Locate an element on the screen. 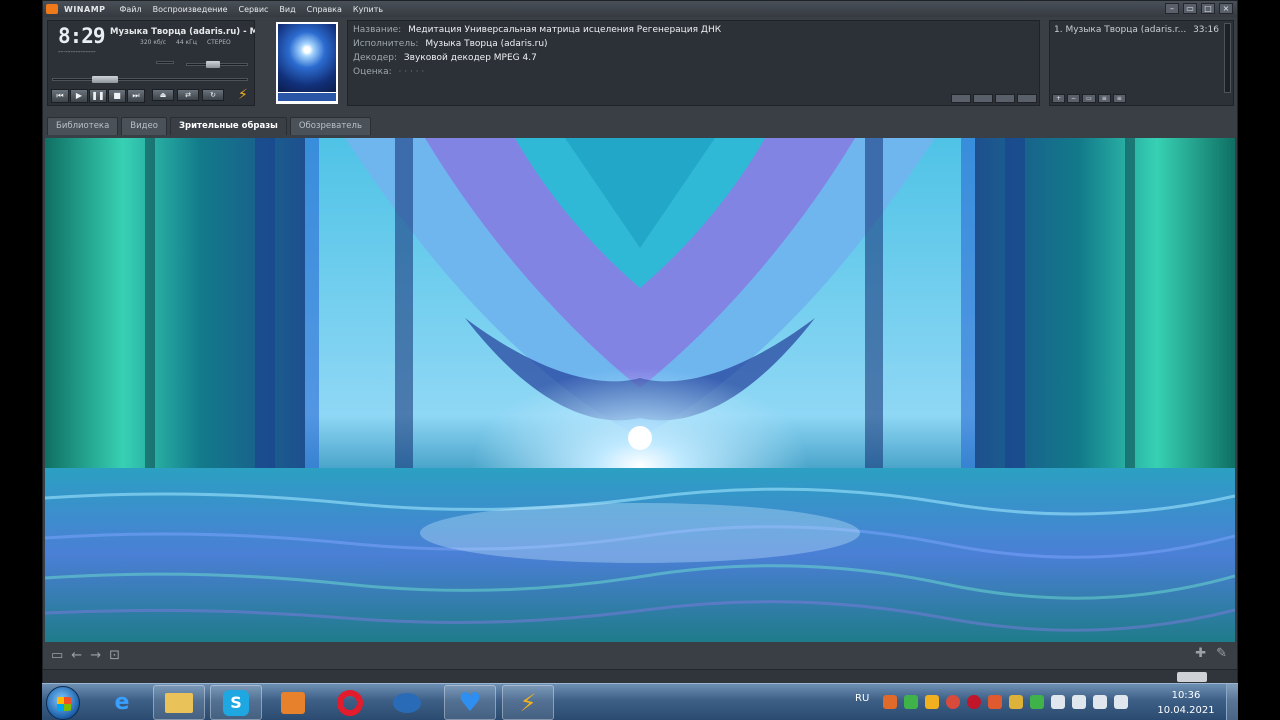 This screenshot has width=1280, height=720. plugin-icon: ✚ is located at coordinates (1200, 653).